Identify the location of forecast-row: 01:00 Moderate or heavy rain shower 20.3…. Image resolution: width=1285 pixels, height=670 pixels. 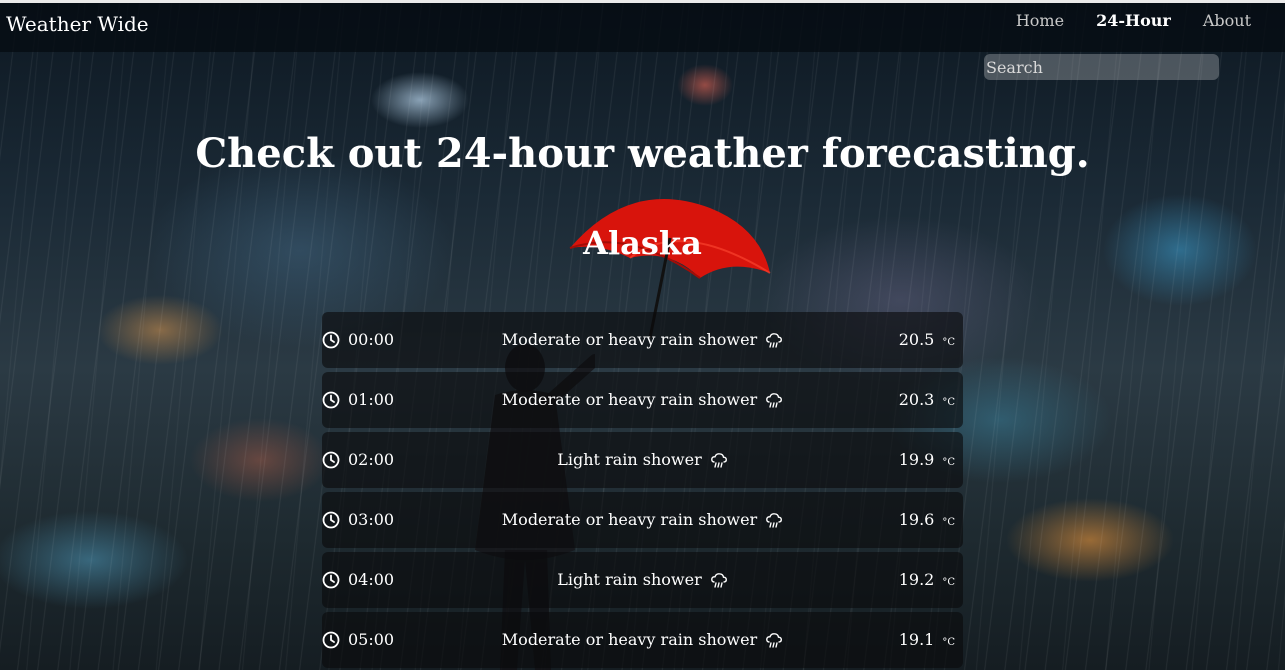
(642, 400).